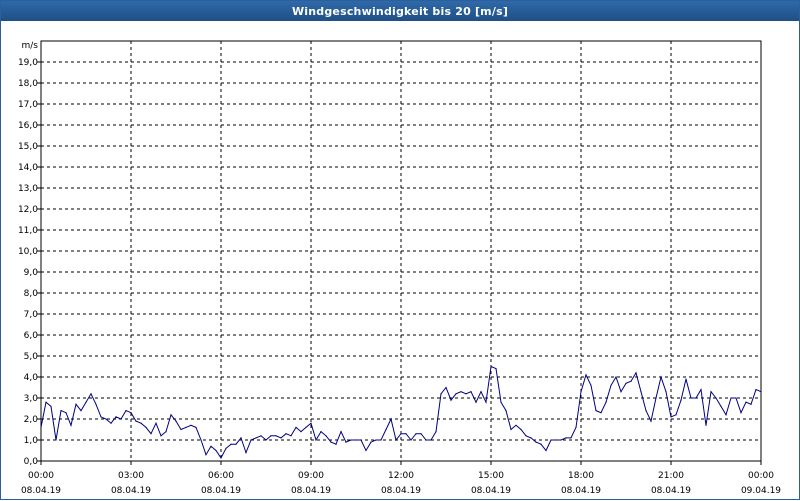  I want to click on y-tick-label: 10,0, so click(28, 252).